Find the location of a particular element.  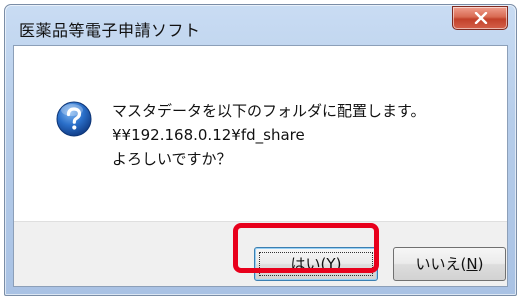

no-label-suffix: ) is located at coordinates (480, 264).